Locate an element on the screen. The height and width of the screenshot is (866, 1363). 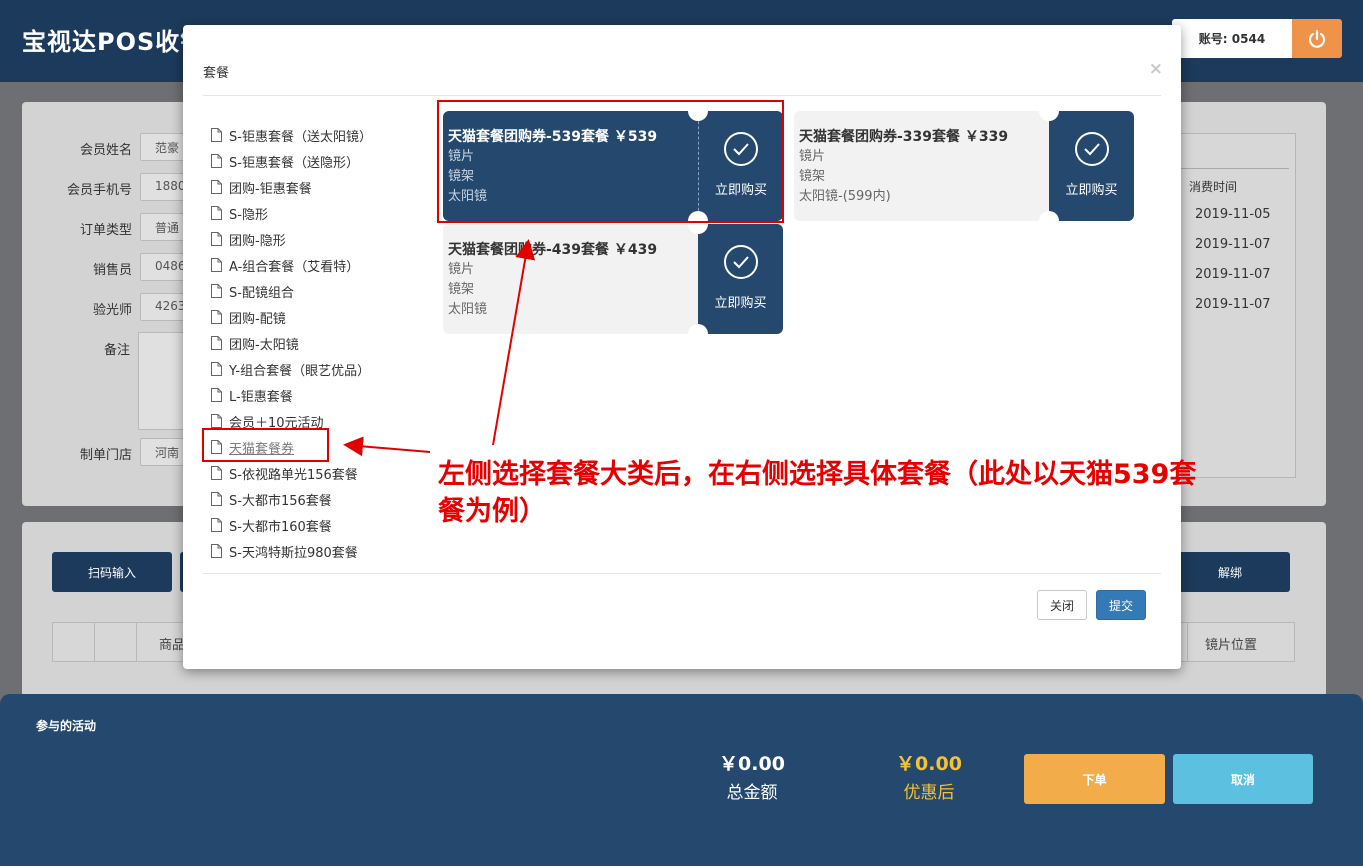
arrow-to-package is located at coordinates (514, 342).